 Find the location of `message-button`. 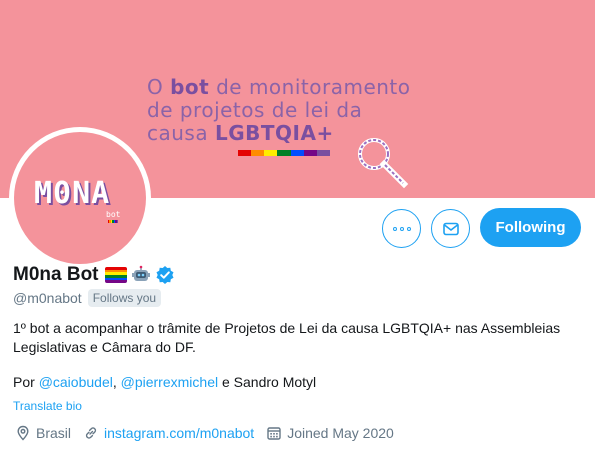

message-button is located at coordinates (450, 228).